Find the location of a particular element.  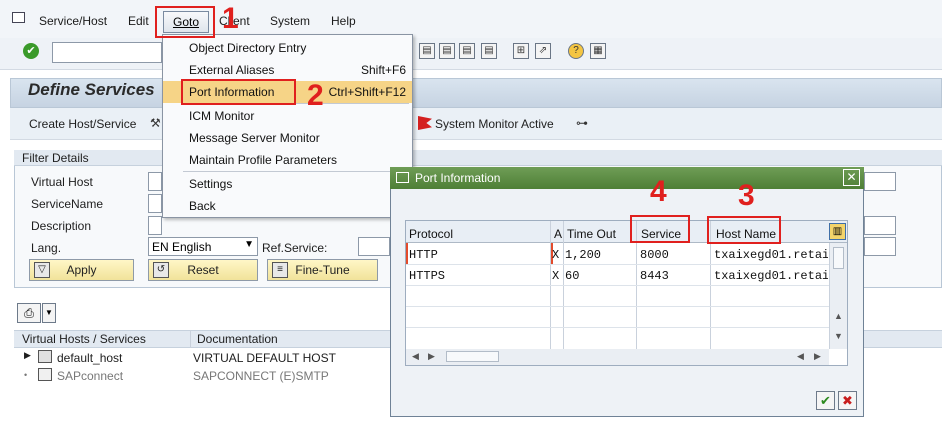

ref-service-label: Ref.Service: is located at coordinates (295, 248).